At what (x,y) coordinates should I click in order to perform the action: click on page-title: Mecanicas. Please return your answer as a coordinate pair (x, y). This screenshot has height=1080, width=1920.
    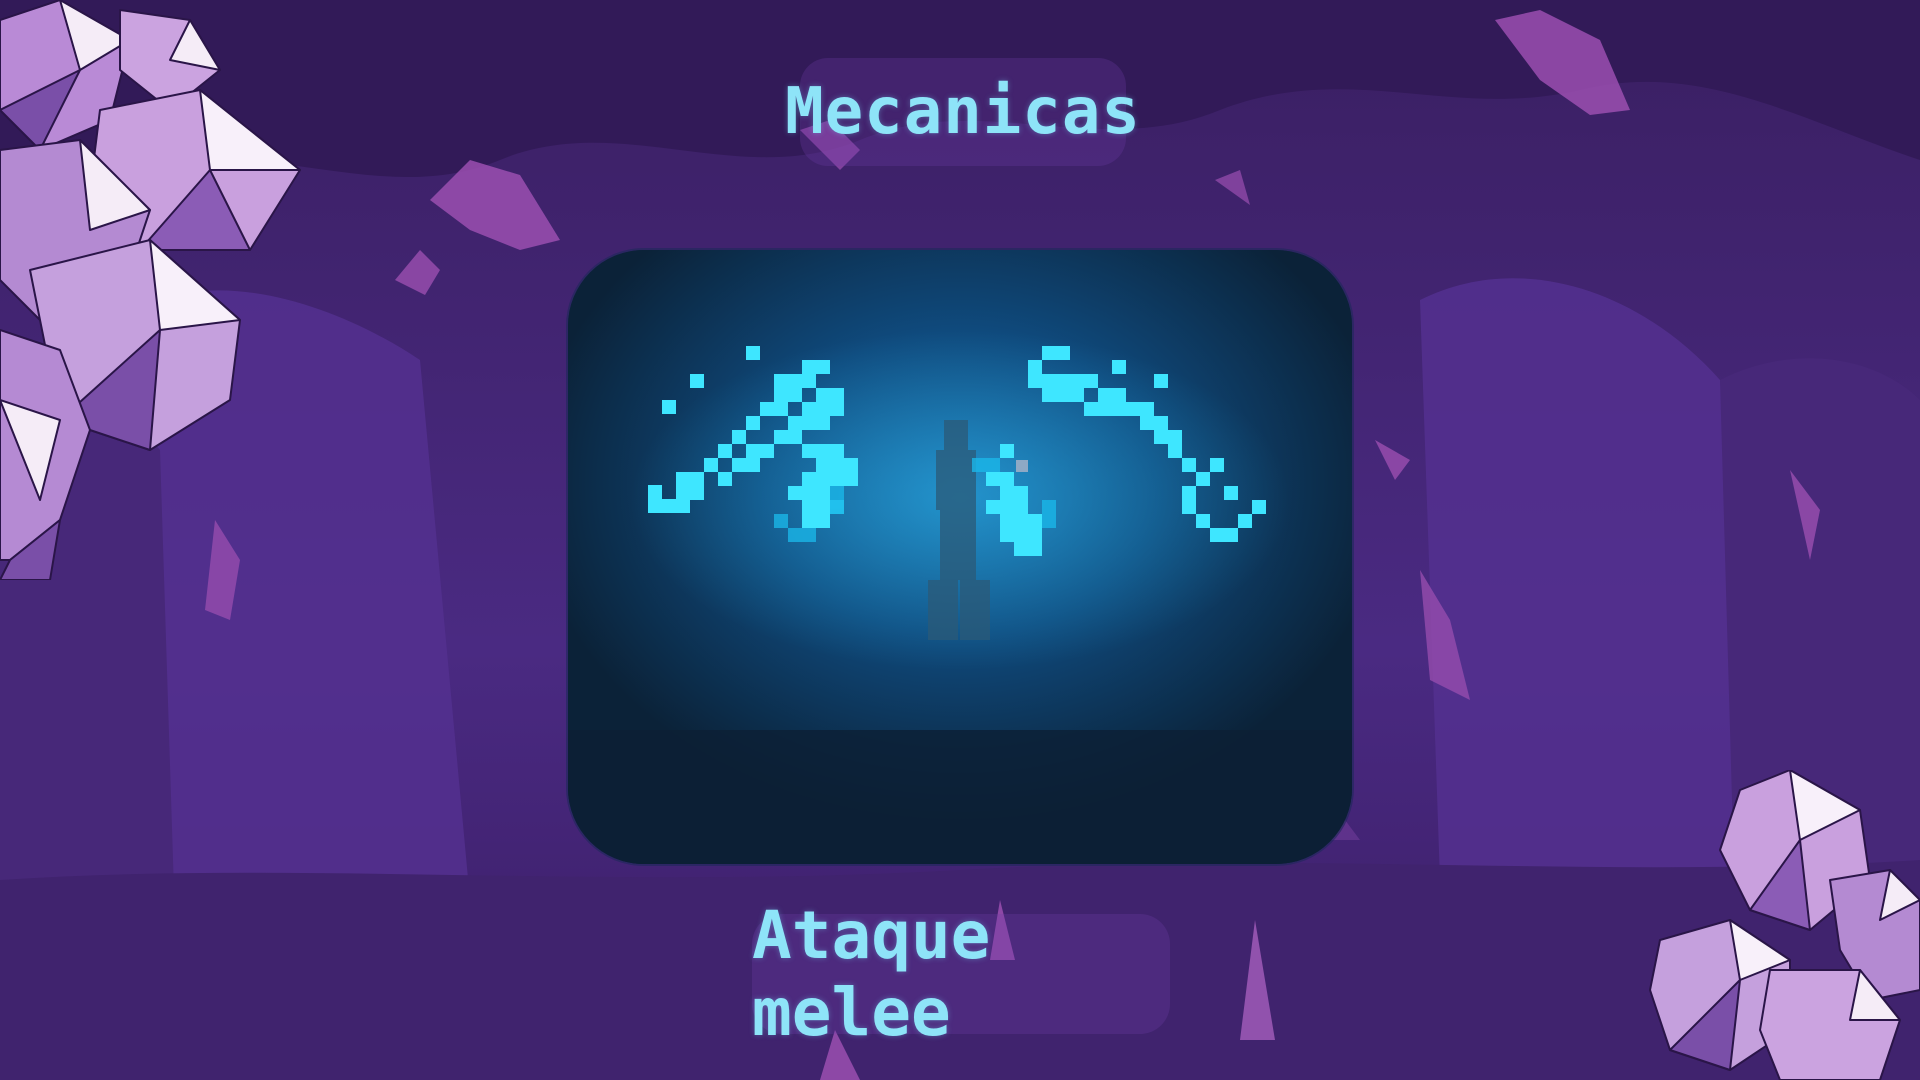
    Looking at the image, I should click on (963, 112).